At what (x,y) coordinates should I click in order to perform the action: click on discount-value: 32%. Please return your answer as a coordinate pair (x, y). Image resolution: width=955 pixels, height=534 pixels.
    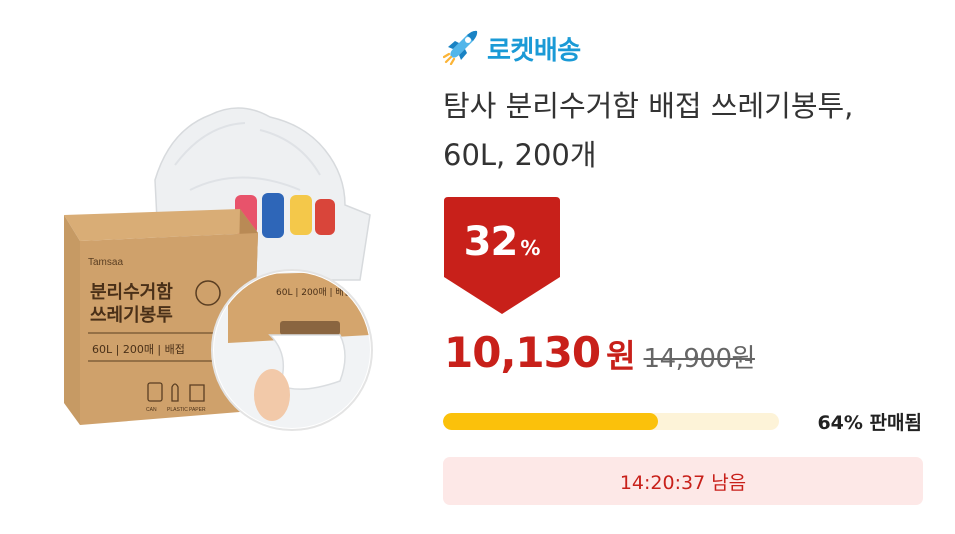
    Looking at the image, I should click on (502, 242).